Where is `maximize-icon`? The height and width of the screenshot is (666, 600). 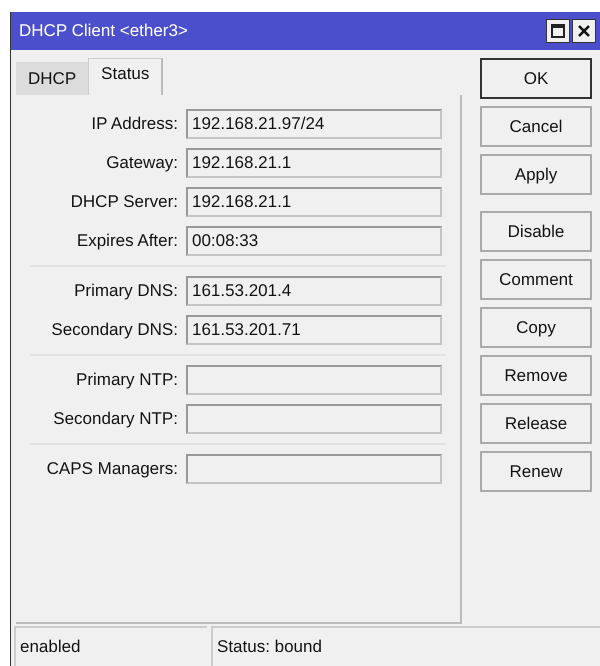
maximize-icon is located at coordinates (558, 31).